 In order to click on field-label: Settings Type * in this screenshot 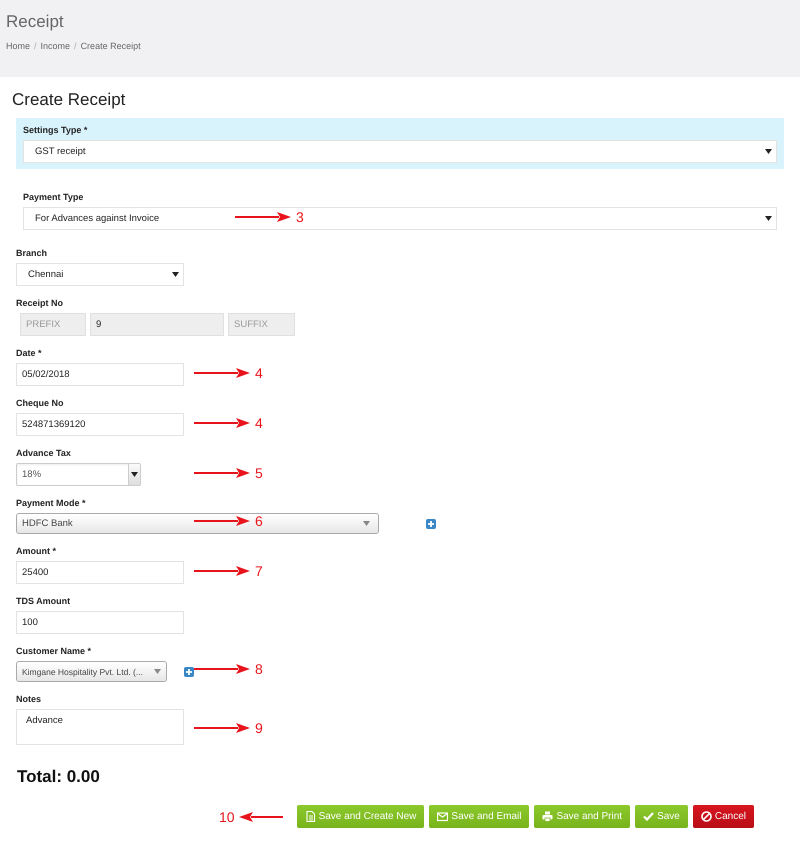, I will do `click(55, 130)`.